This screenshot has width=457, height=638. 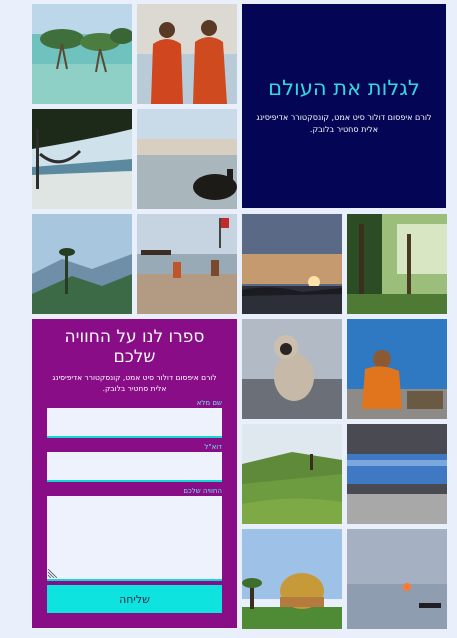 I want to click on golden-dome-photo, so click(x=292, y=579).